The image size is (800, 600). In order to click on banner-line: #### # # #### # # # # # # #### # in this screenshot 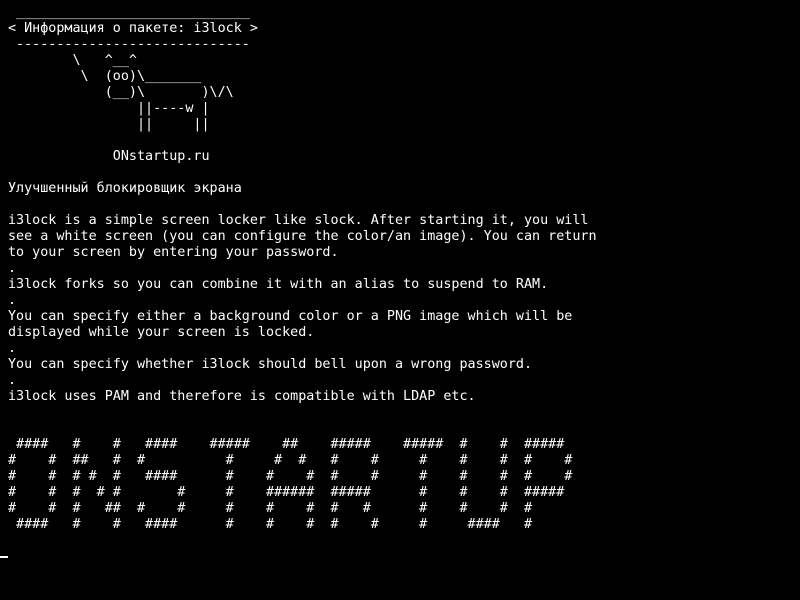, I will do `click(270, 524)`.